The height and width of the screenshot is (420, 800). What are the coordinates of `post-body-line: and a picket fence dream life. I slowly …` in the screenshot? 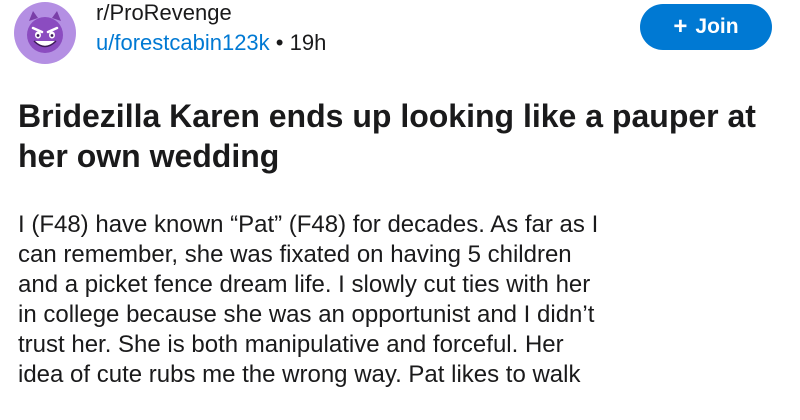 It's located at (304, 284).